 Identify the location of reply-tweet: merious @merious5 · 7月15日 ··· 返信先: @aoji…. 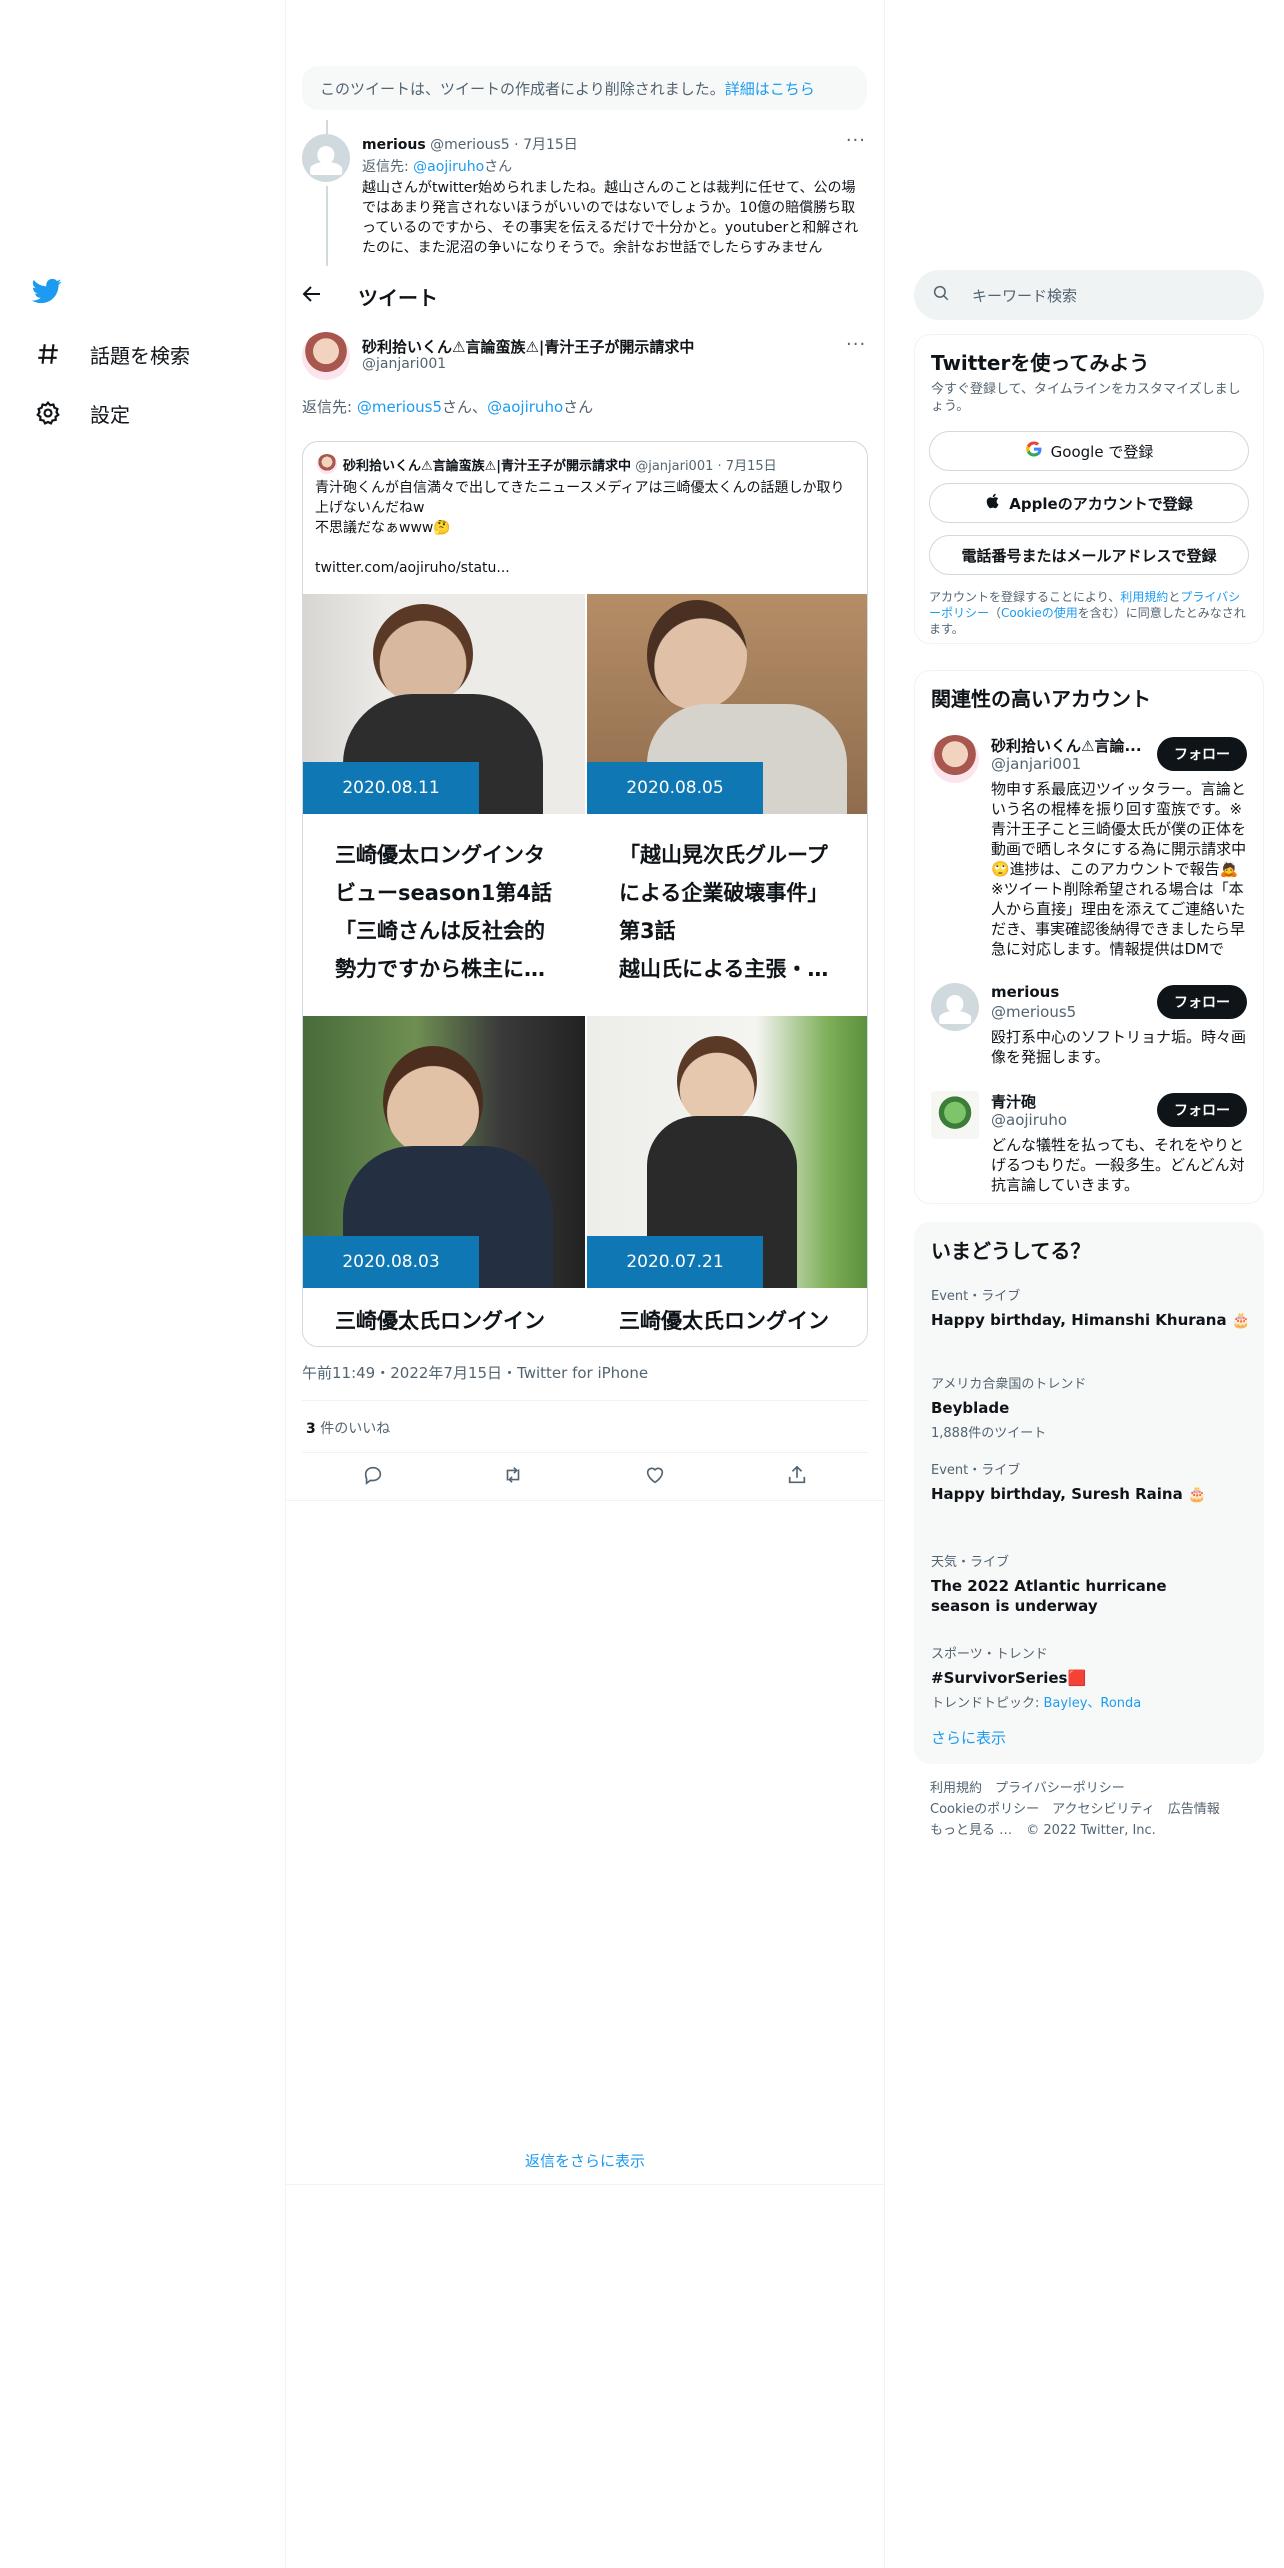
(585, 201).